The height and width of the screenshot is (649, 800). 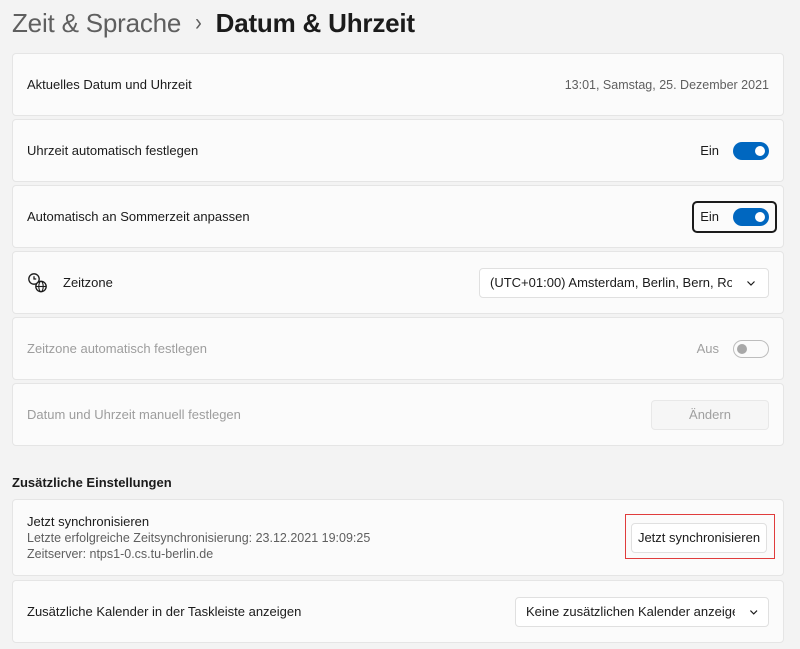 What do you see at coordinates (709, 216) in the screenshot?
I see `dst-state: Ein` at bounding box center [709, 216].